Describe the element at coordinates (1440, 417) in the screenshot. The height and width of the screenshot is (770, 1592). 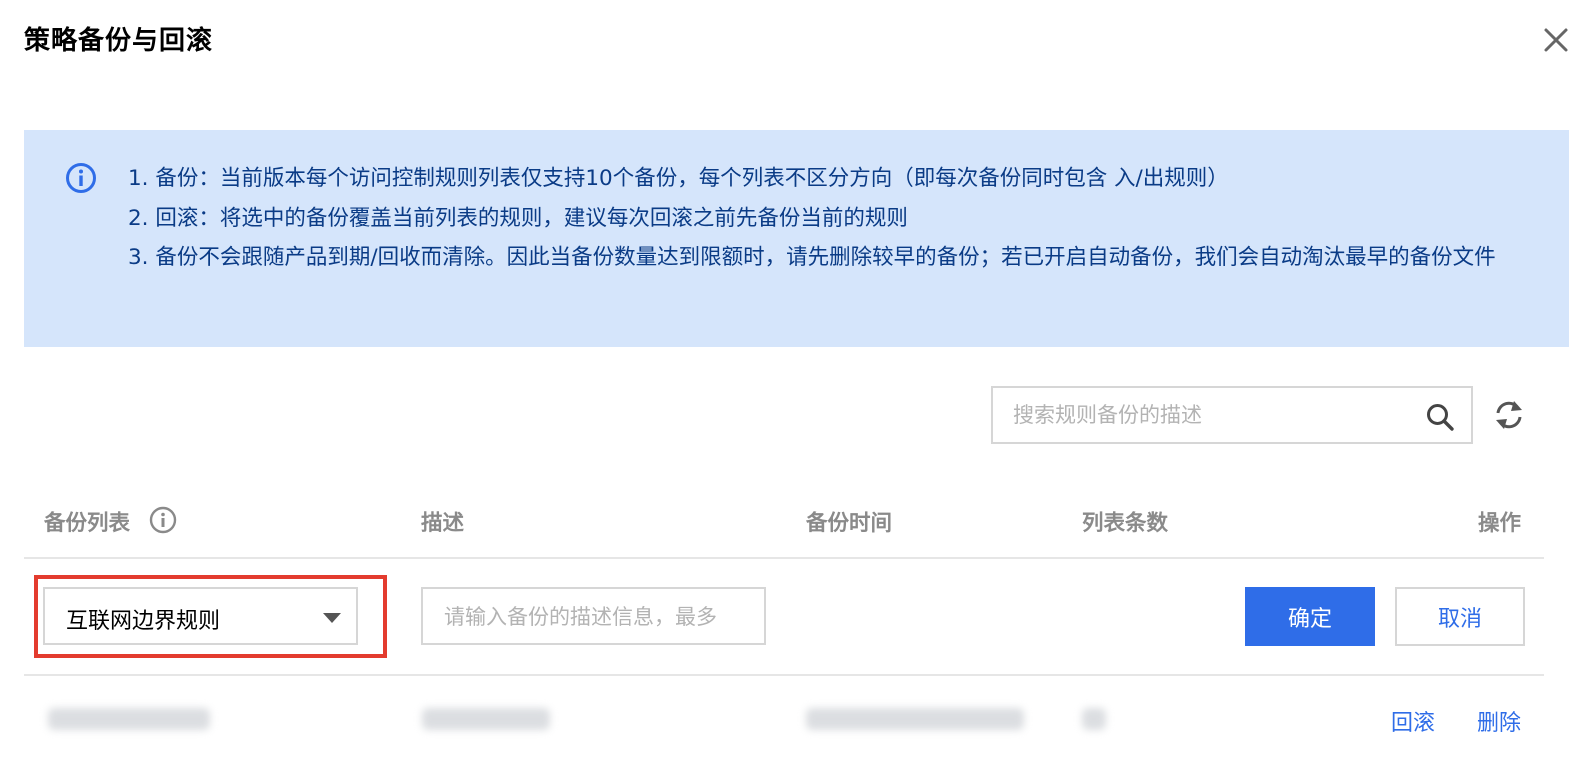
I see `search-icon` at that location.